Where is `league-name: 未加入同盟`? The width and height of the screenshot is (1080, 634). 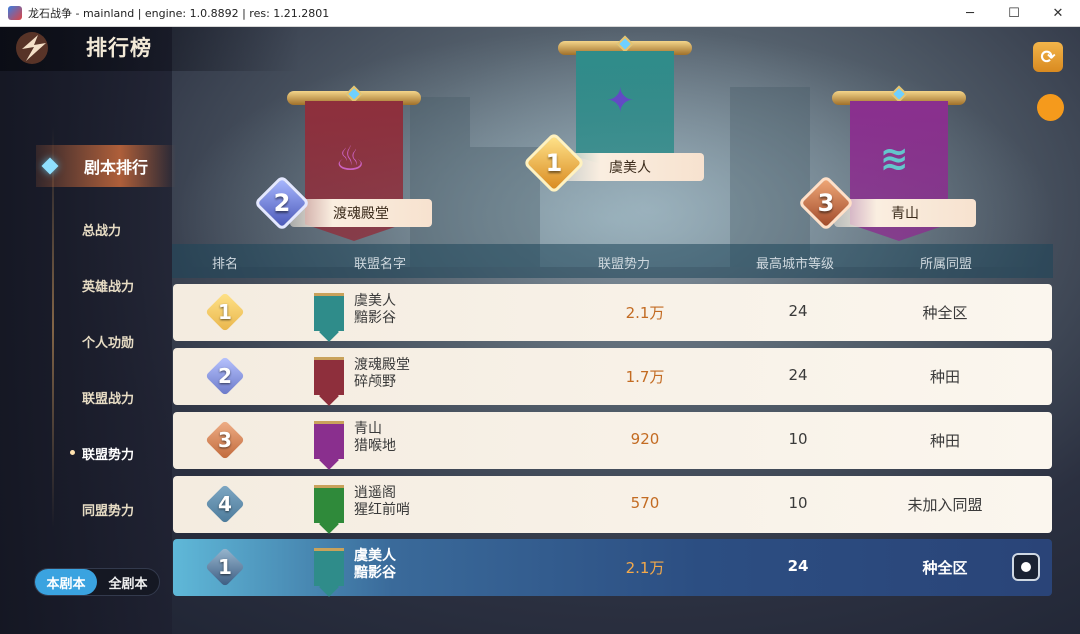
league-name: 未加入同盟 is located at coordinates (945, 505).